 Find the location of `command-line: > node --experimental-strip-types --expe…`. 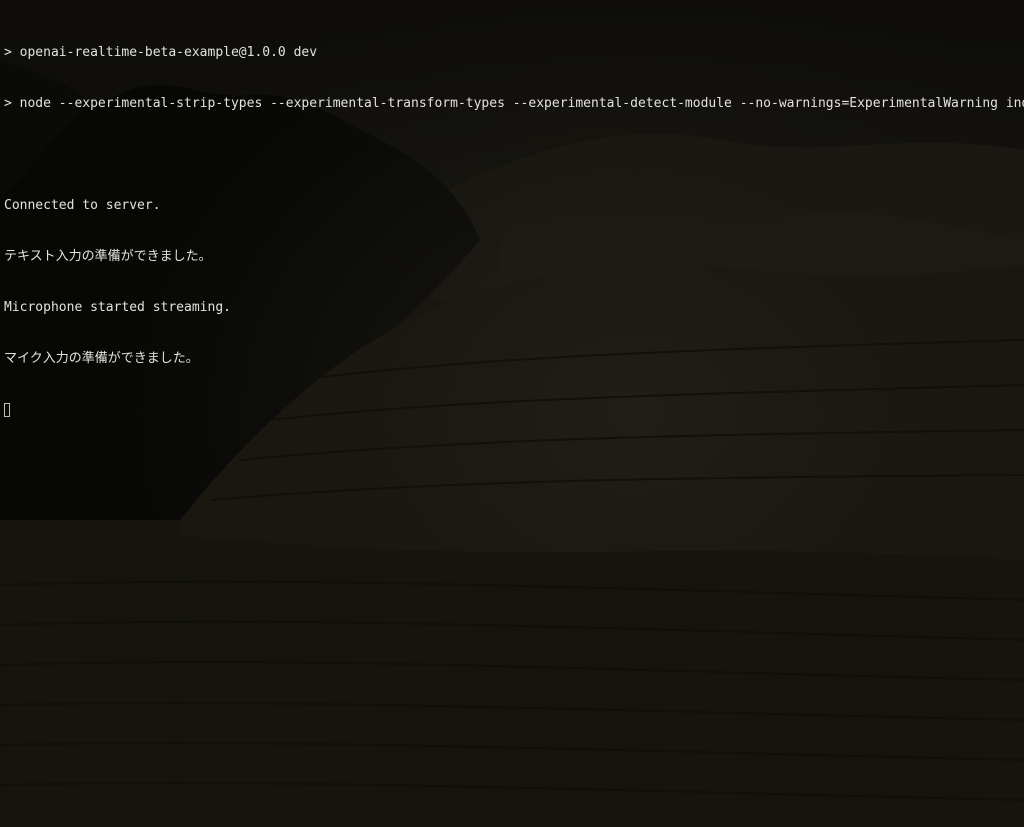

command-line: > node --experimental-strip-types --expe… is located at coordinates (514, 103).